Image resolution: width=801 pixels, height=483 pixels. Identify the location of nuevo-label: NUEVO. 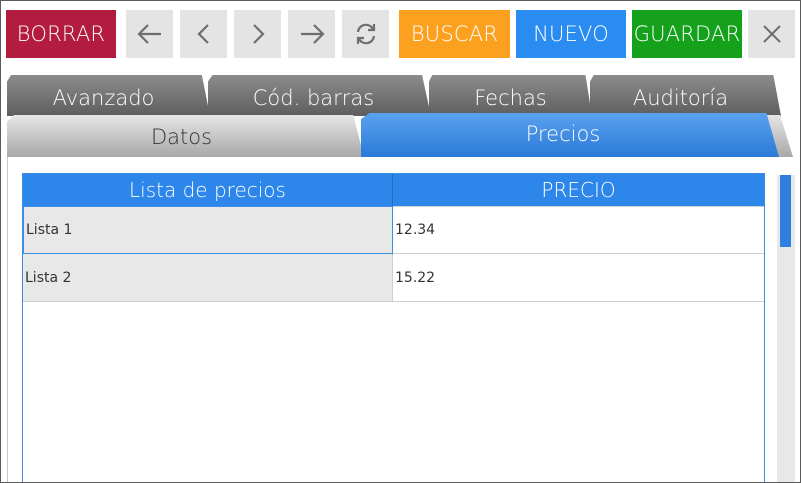
(571, 34).